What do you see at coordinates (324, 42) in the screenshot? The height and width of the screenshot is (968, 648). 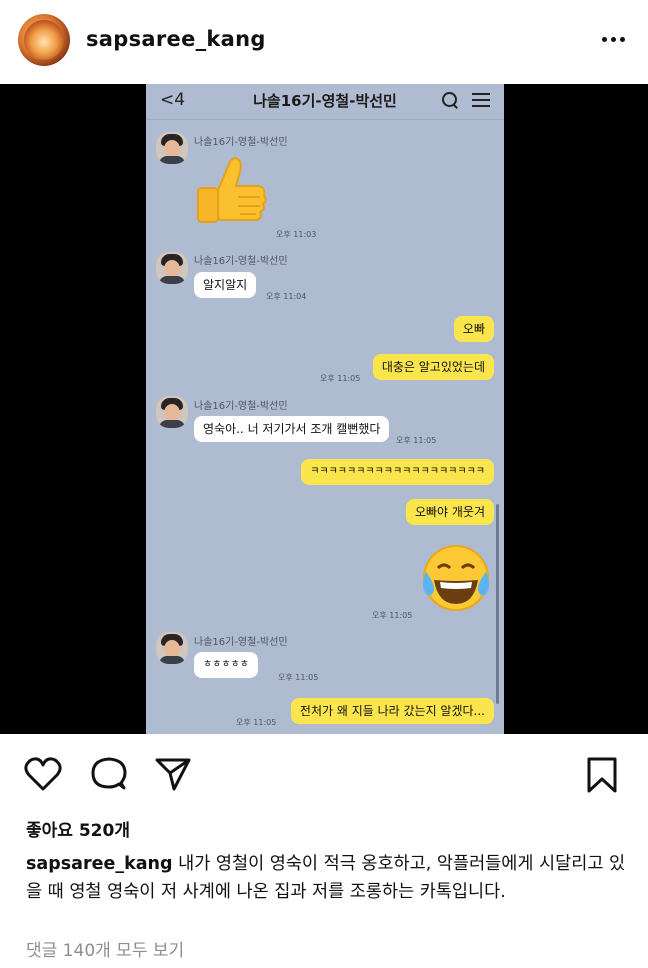 I see `post-header: sapsaree_kang` at bounding box center [324, 42].